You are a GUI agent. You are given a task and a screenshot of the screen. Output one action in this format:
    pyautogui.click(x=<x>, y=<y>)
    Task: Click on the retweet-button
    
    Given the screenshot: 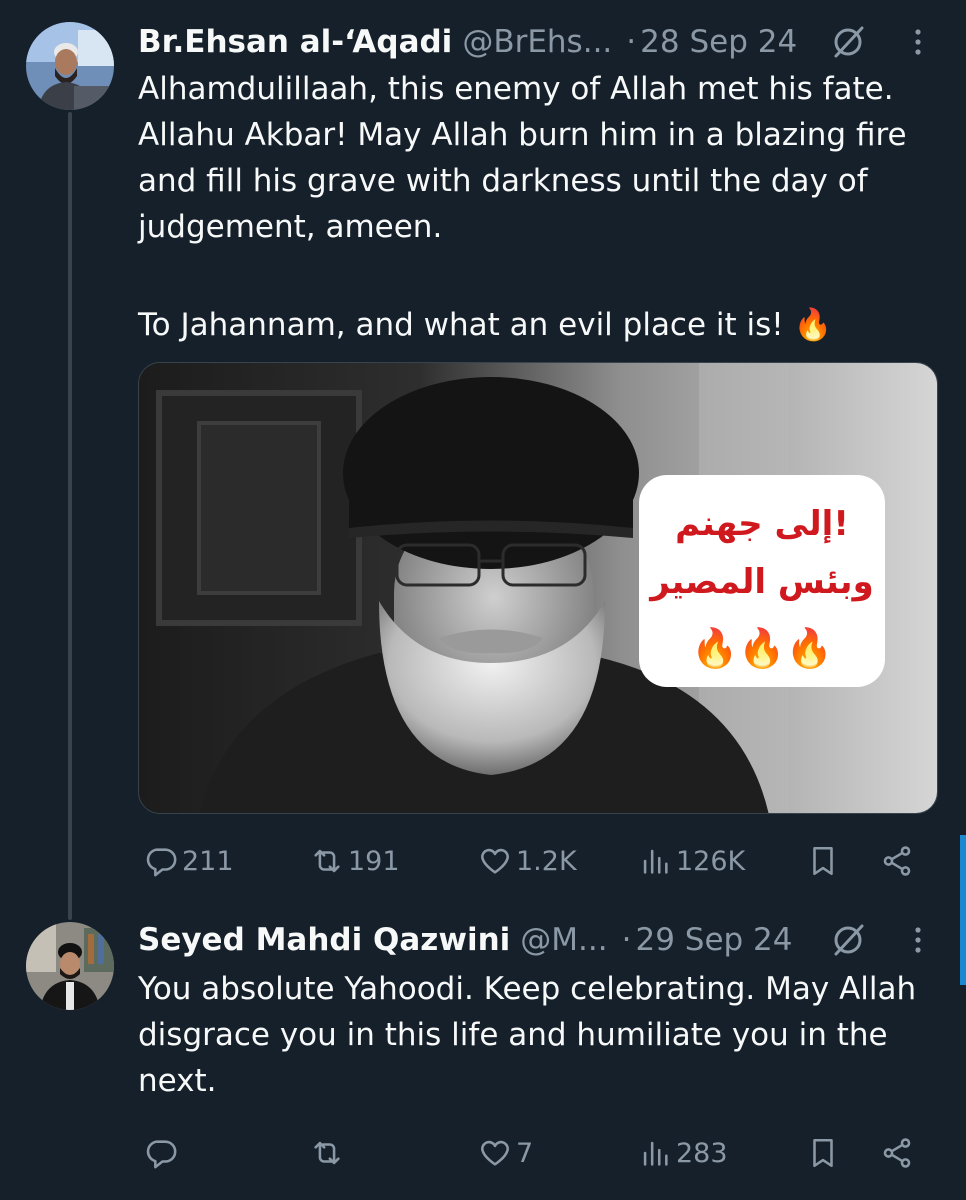 What is the action you would take?
    pyautogui.click(x=329, y=1153)
    